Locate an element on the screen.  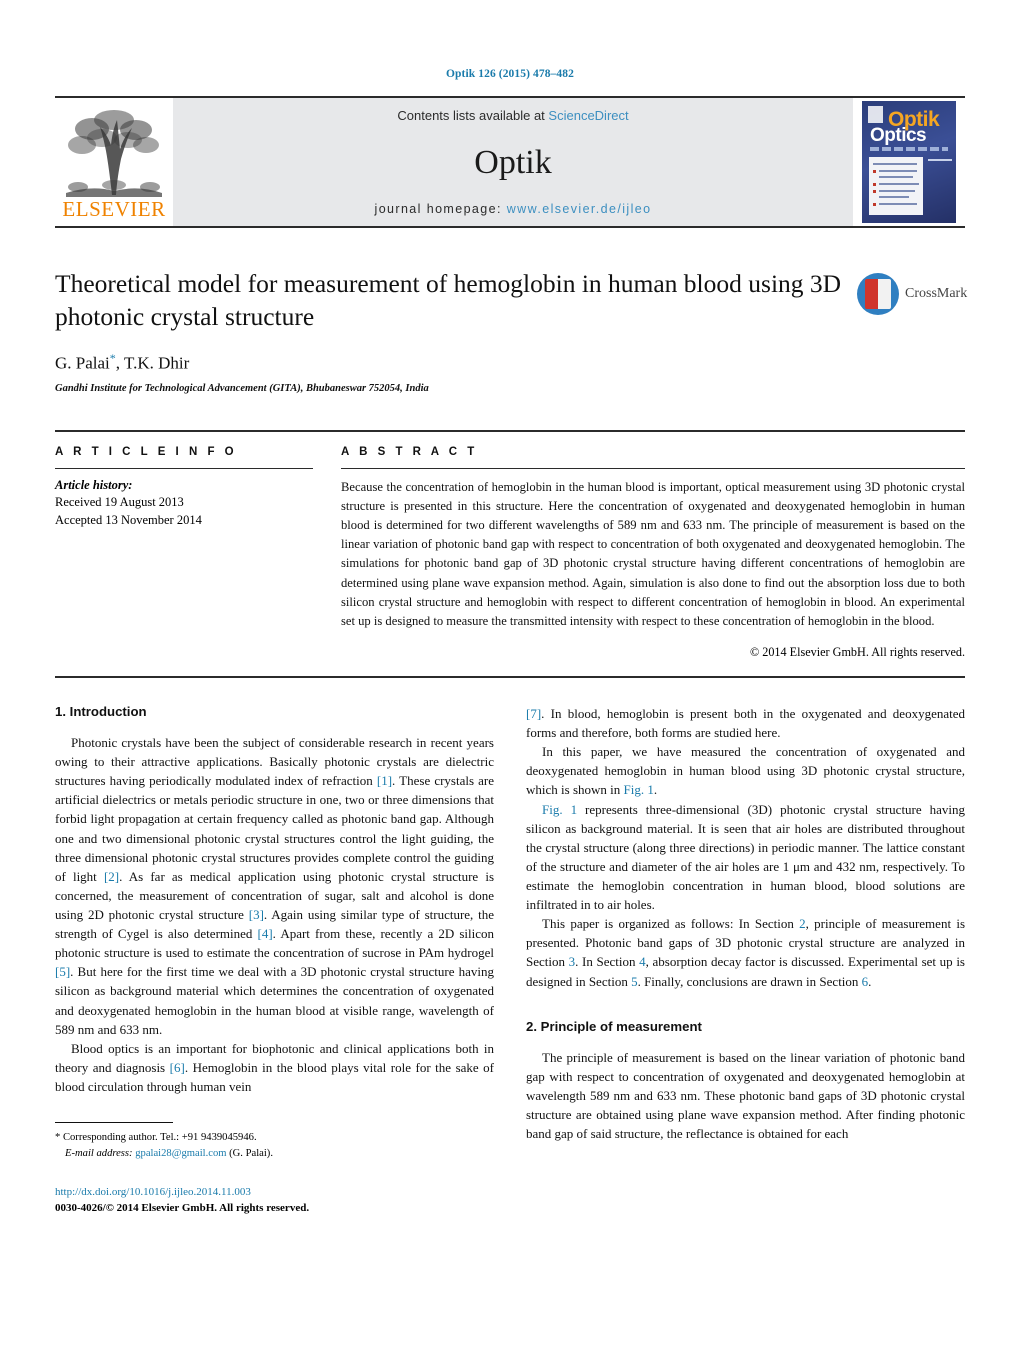
elsevier-tree-icon is located at coordinates (114, 153).